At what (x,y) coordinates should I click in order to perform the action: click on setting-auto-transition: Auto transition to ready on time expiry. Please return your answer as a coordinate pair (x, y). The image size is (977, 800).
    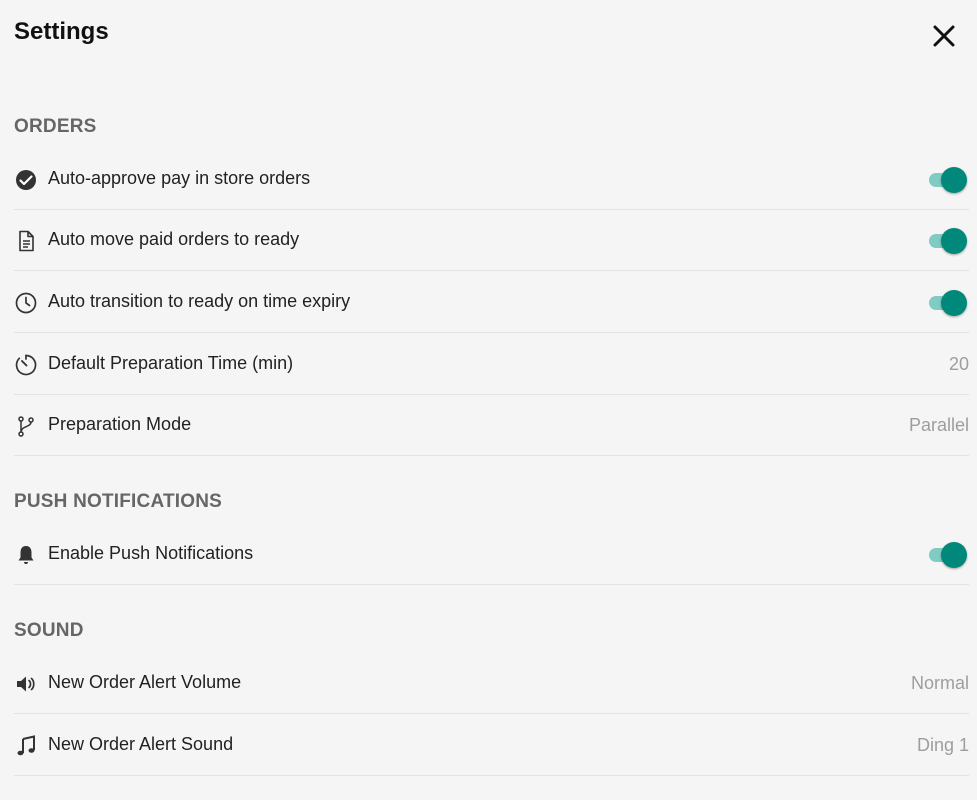
    Looking at the image, I should click on (491, 303).